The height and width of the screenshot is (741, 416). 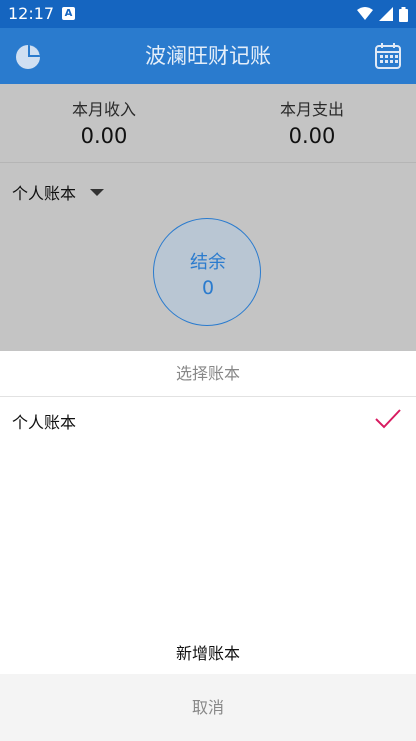 I want to click on calendar-icon, so click(x=388, y=56).